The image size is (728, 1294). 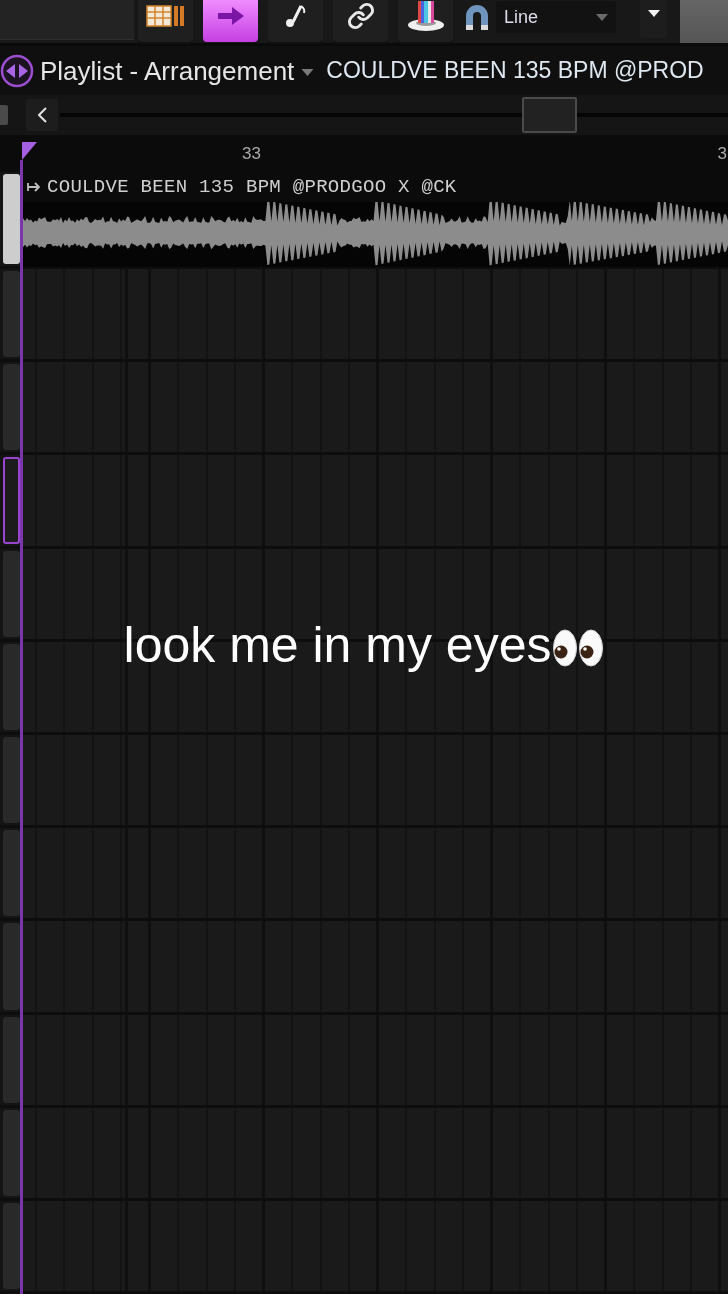 I want to click on eyes-icon, so click(x=578, y=648).